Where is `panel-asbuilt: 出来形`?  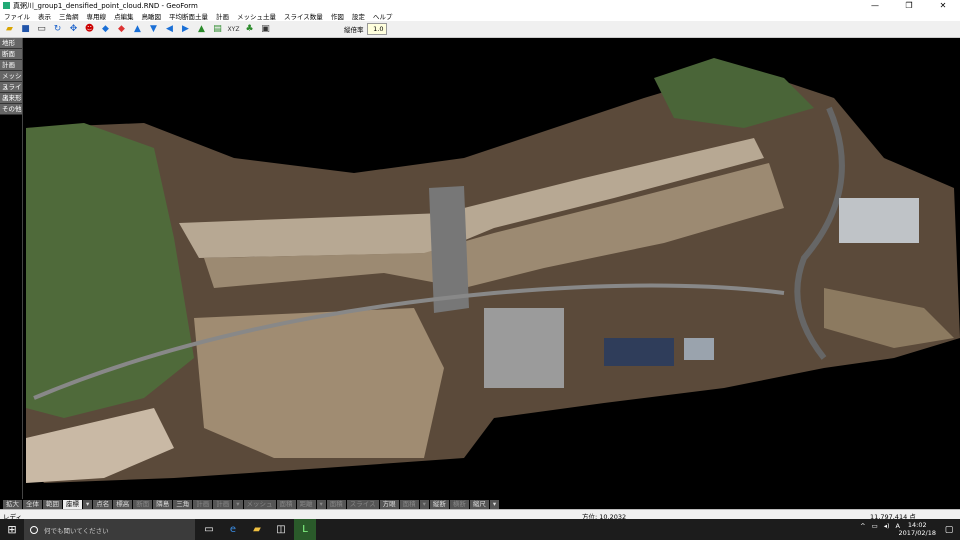
panel-asbuilt: 出来形 is located at coordinates (11, 98).